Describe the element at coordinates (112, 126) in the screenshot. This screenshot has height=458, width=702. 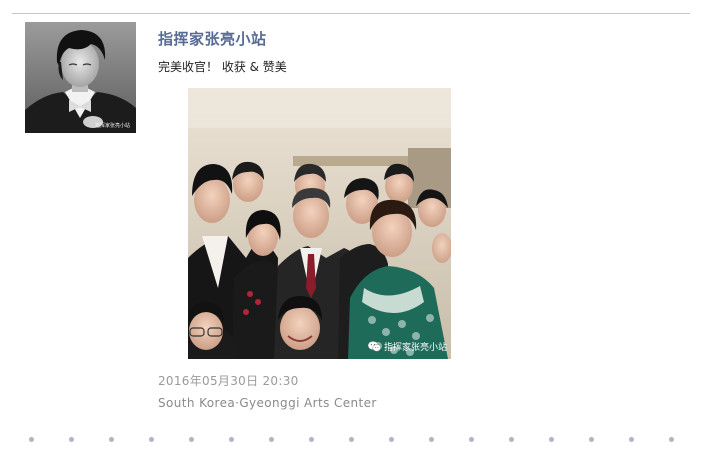
I see `avatar-watermark: 指挥家张亮小站` at that location.